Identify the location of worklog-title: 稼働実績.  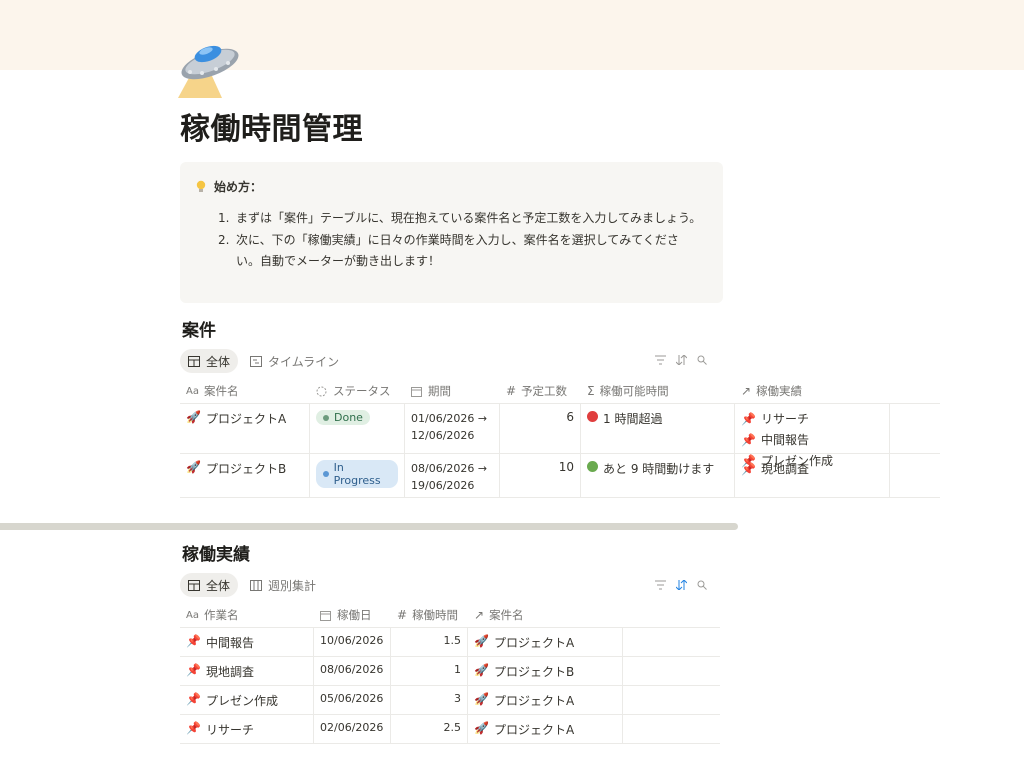
(216, 552).